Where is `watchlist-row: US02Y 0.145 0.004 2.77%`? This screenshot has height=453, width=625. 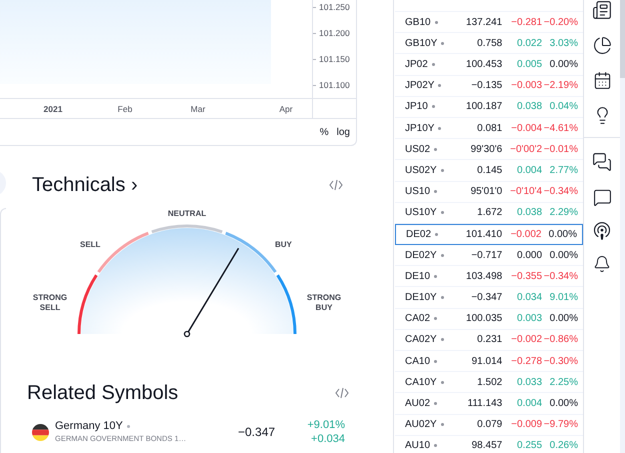
watchlist-row: US02Y 0.145 0.004 2.77% is located at coordinates (489, 171).